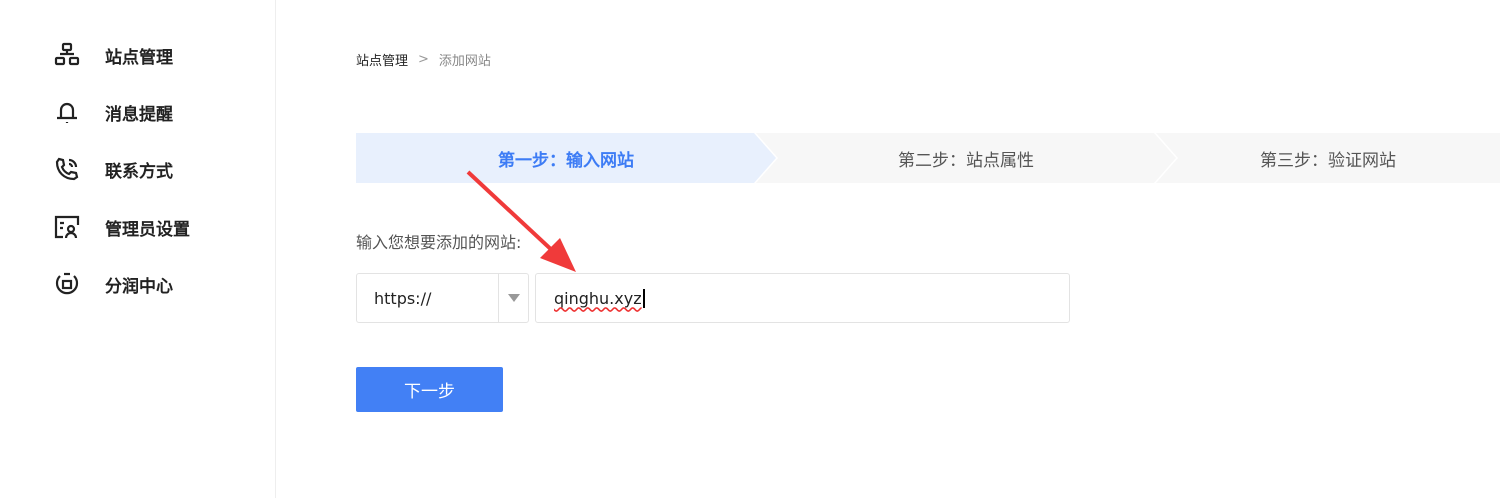 The height and width of the screenshot is (498, 1500). What do you see at coordinates (428, 298) in the screenshot?
I see `protocol-value: https://` at bounding box center [428, 298].